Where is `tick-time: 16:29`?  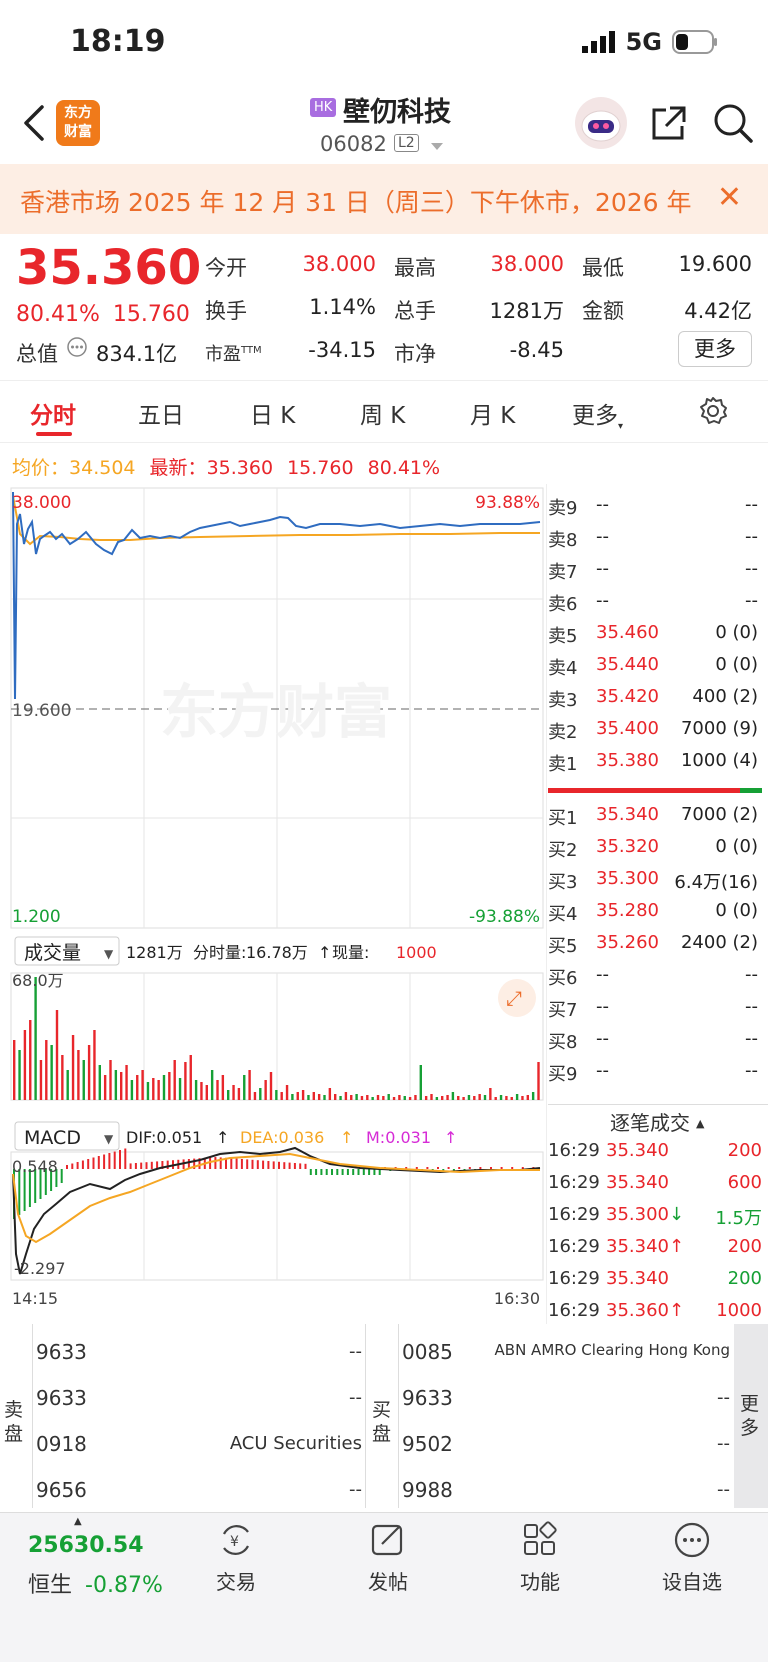 tick-time: 16:29 is located at coordinates (574, 1278).